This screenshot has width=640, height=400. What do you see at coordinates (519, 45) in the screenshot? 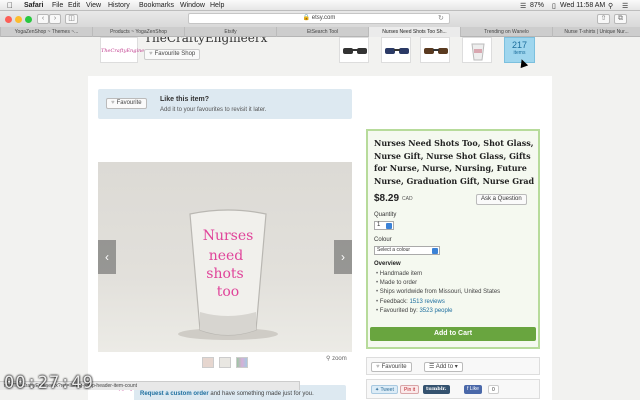
I see `items-count-number: 217` at bounding box center [519, 45].